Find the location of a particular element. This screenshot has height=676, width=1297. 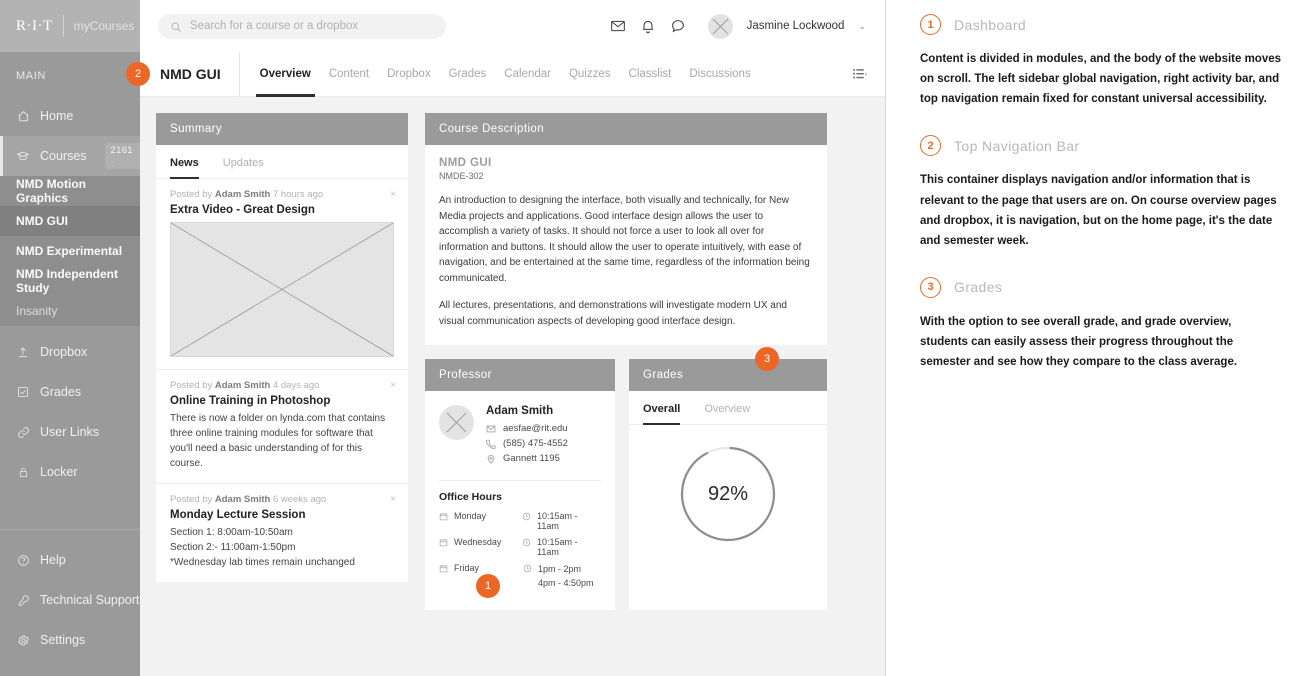

sidebar-course-insanity: Insanity is located at coordinates (70, 311).